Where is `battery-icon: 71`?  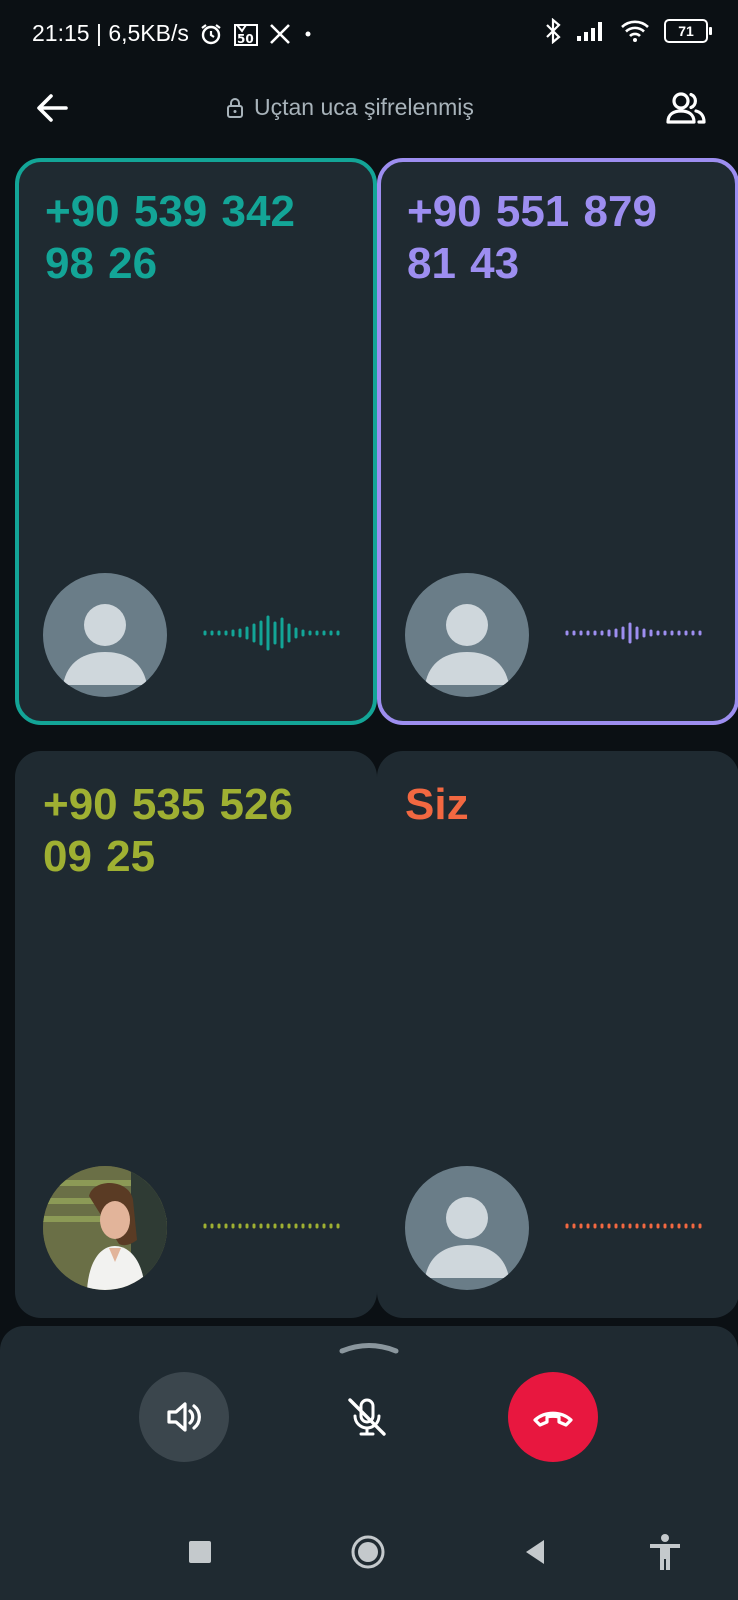 battery-icon: 71 is located at coordinates (688, 31).